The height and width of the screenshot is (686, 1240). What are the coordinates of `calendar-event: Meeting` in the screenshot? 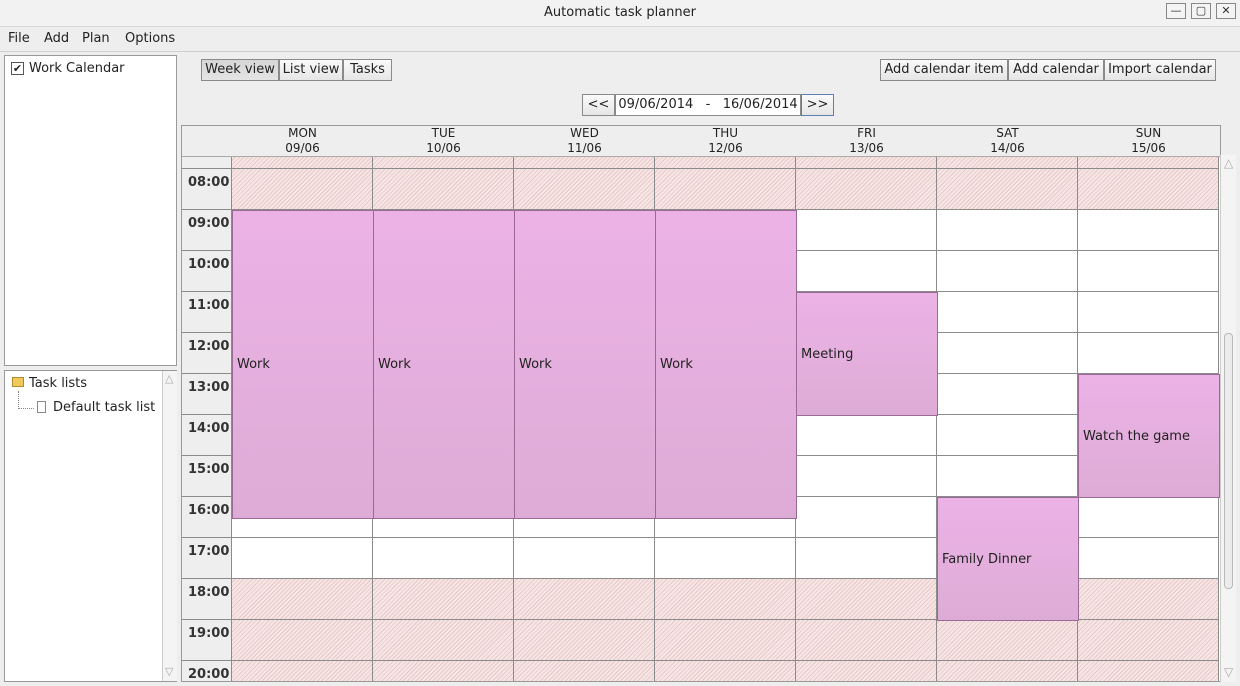 It's located at (867, 354).